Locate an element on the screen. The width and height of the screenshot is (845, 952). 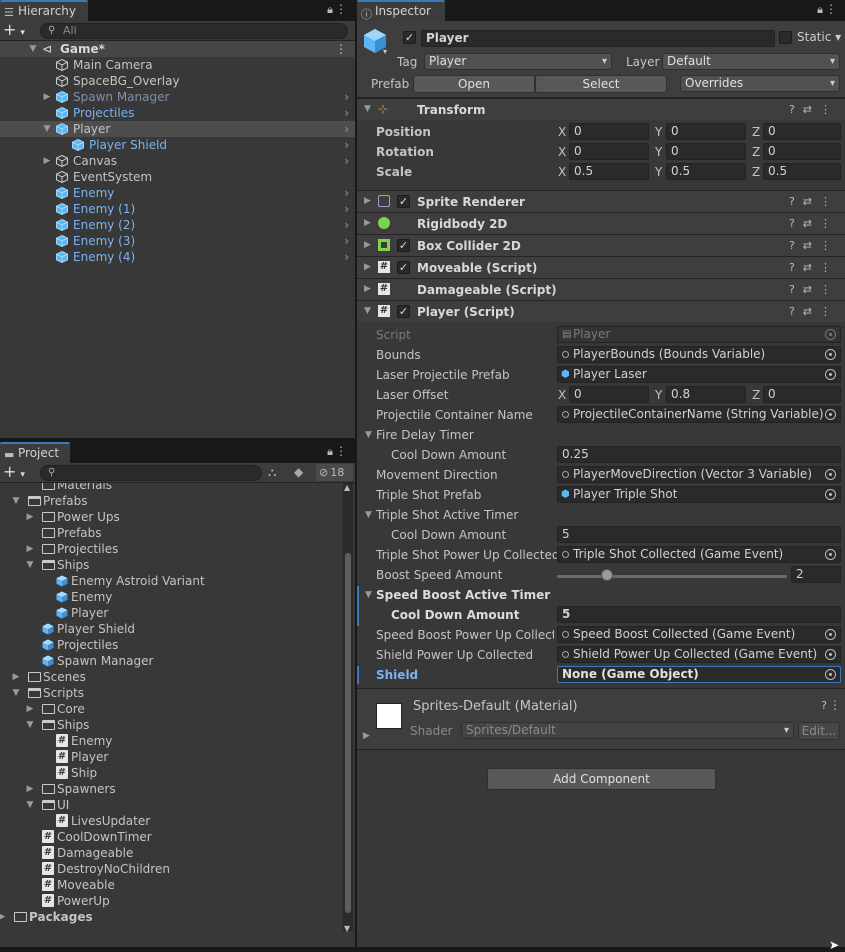
project-item: Prefabs is located at coordinates (171, 533).